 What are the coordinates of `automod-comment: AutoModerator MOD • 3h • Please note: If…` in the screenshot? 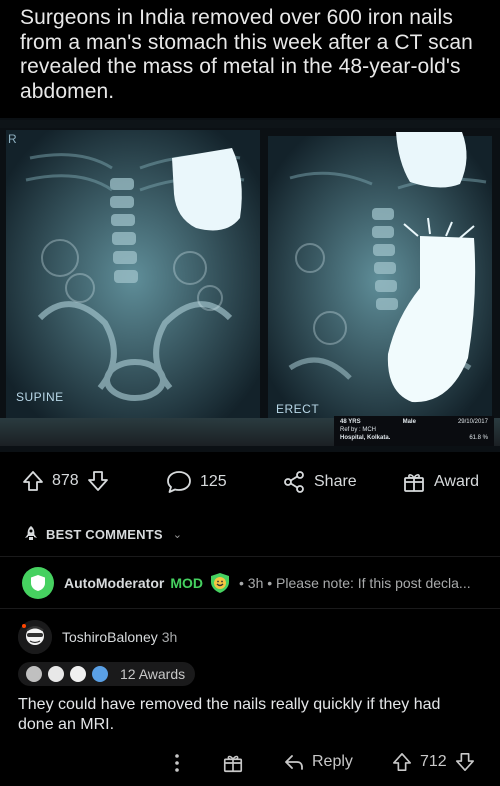 It's located at (257, 583).